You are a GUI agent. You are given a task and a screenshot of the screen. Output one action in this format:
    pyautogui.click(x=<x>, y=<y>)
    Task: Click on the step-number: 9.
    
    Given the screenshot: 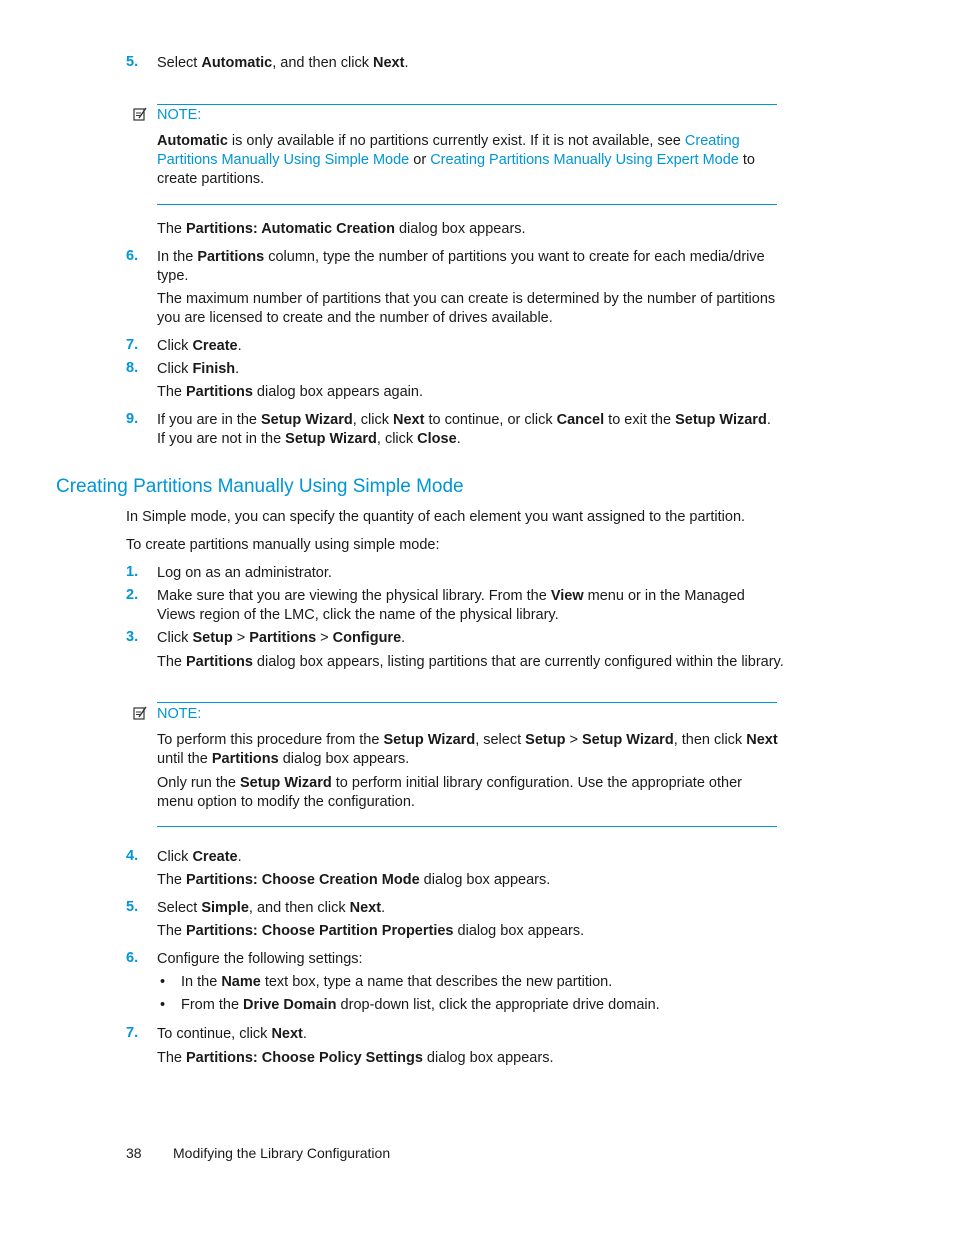 What is the action you would take?
    pyautogui.click(x=132, y=419)
    